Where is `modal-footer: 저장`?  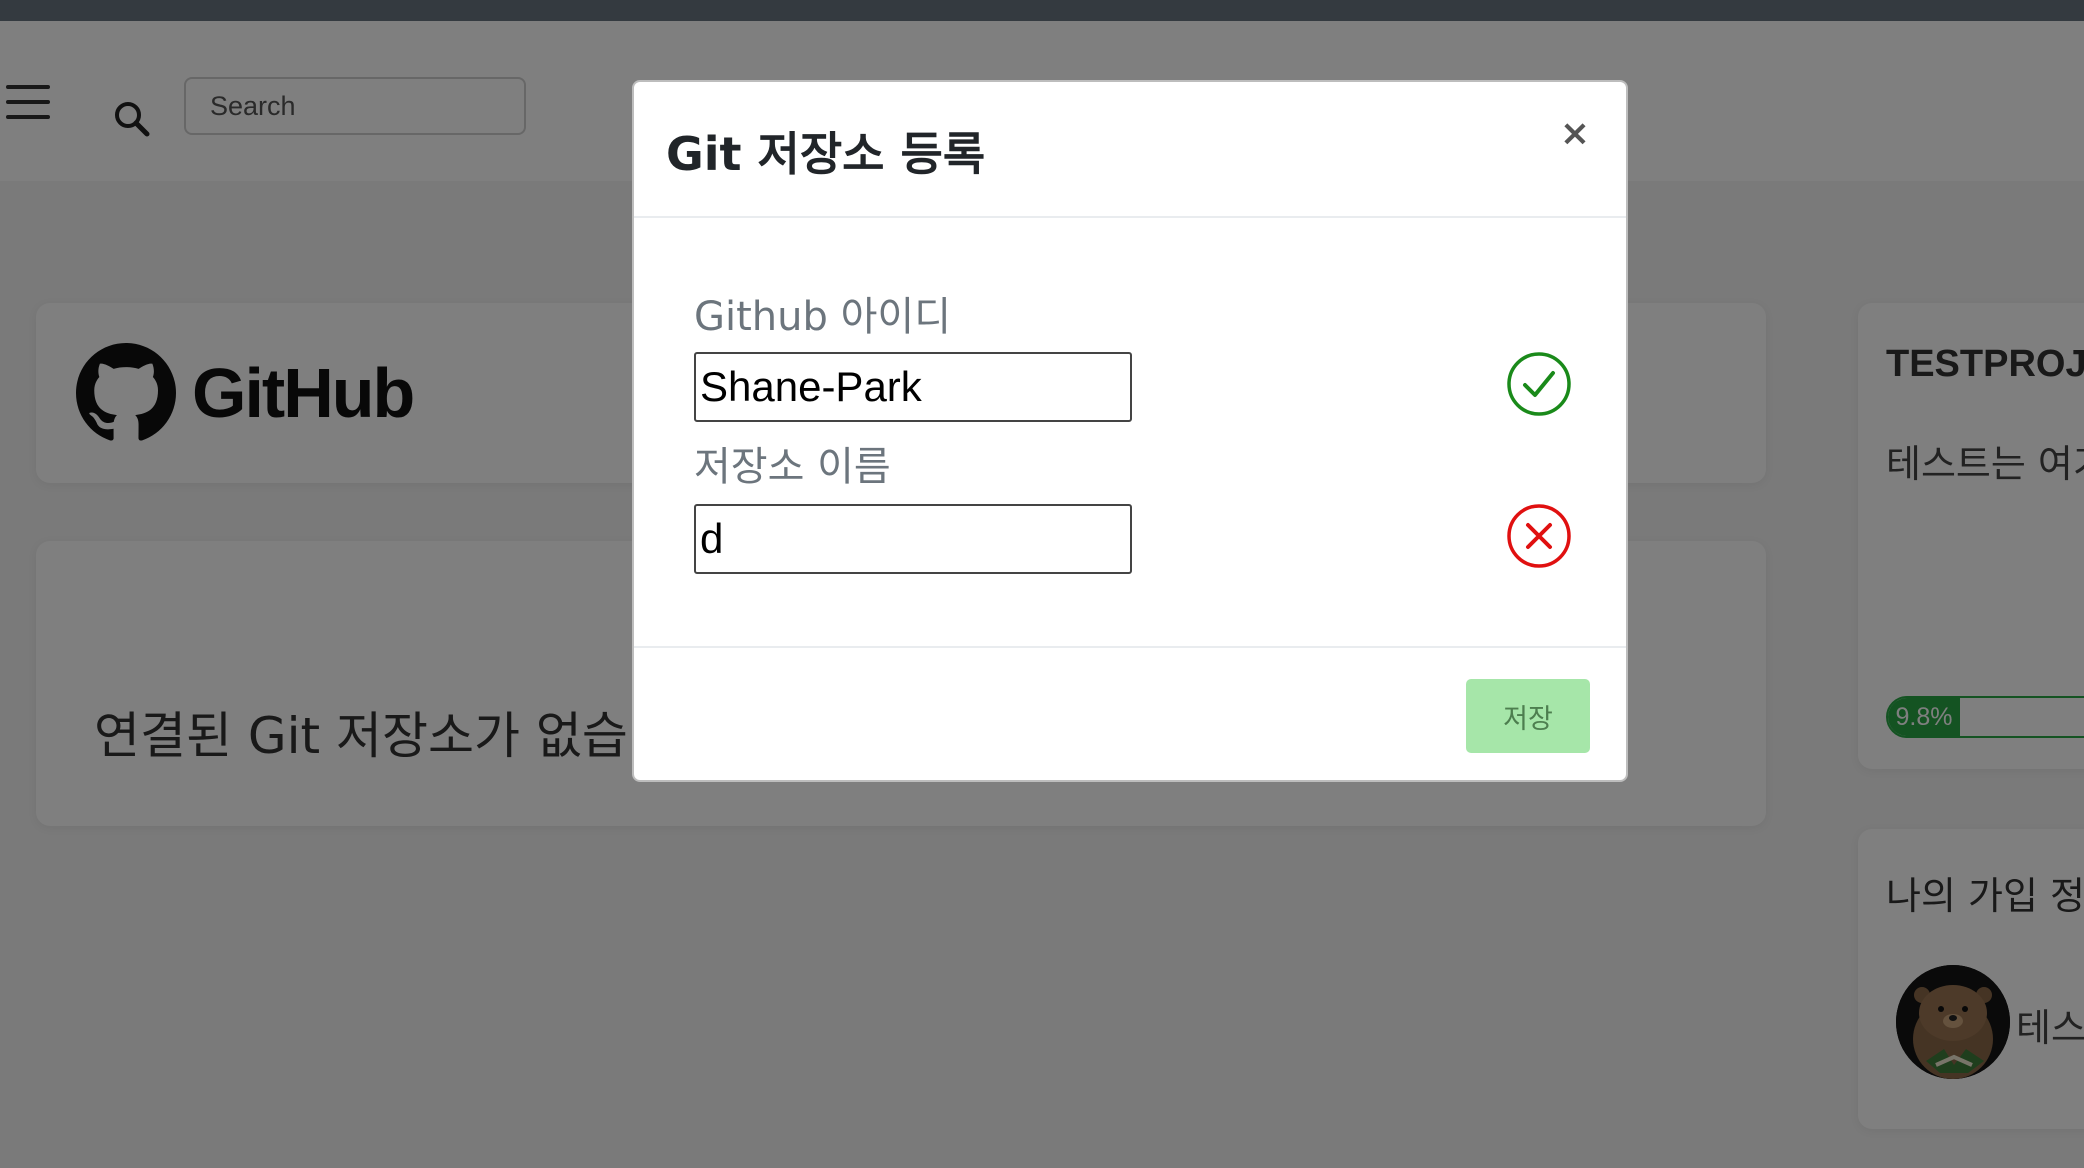 modal-footer: 저장 is located at coordinates (1130, 714).